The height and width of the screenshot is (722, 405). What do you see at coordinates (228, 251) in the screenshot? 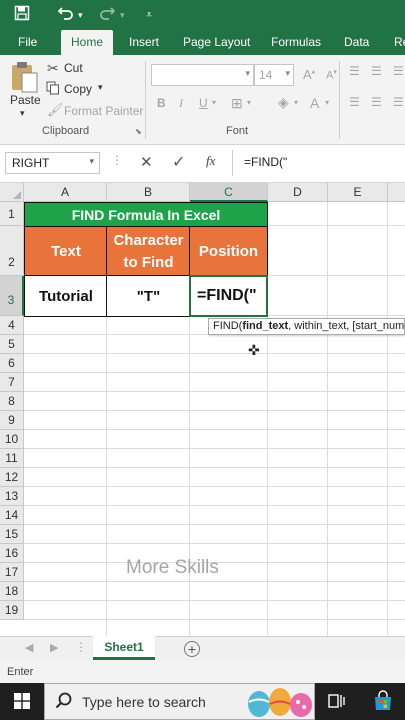
I see `header-position-cell: Position` at bounding box center [228, 251].